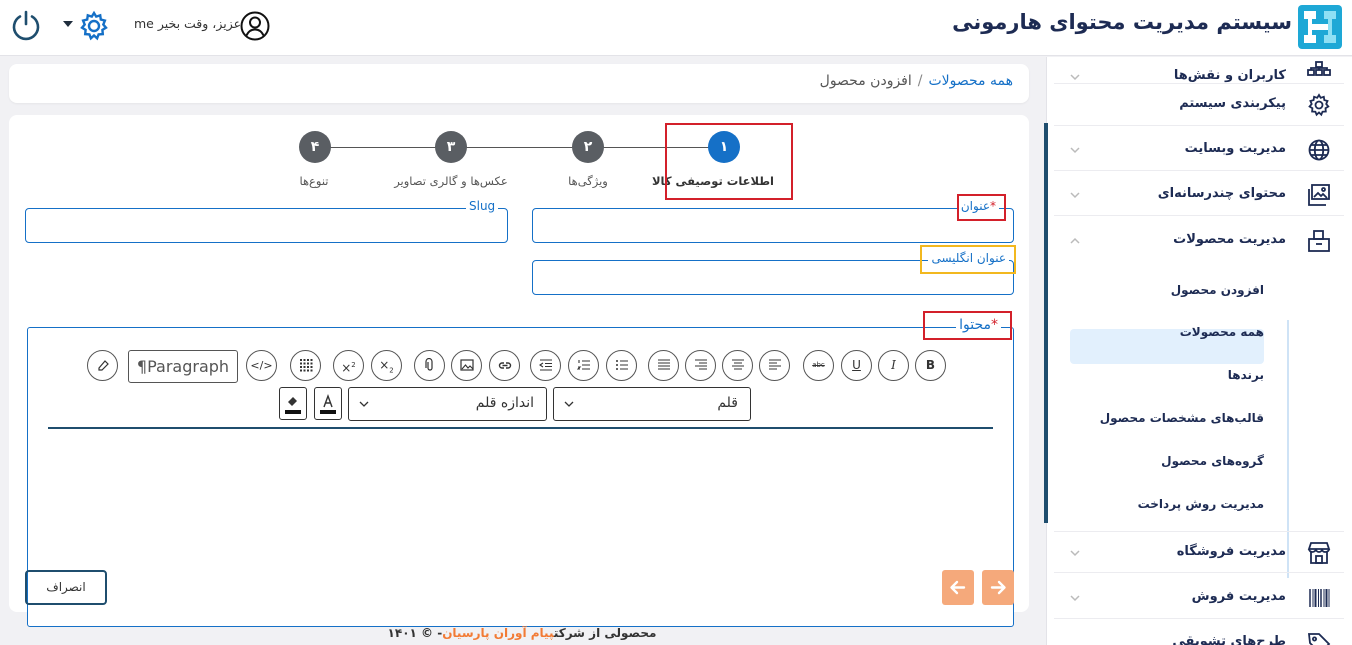  I want to click on sidebar-item-system-config: پیکربندی سیستم, so click(1199, 105).